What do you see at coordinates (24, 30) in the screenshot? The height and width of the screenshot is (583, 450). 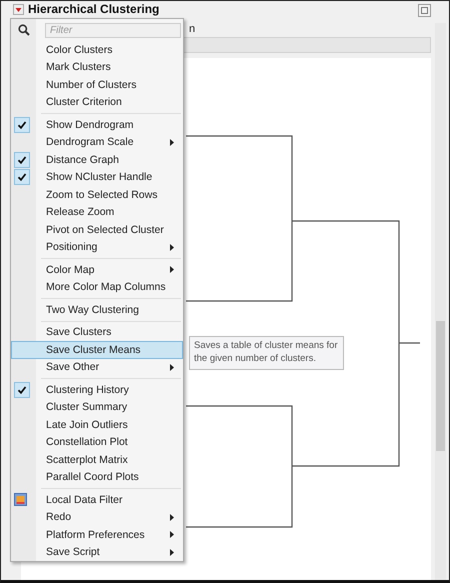 I see `search-icon` at bounding box center [24, 30].